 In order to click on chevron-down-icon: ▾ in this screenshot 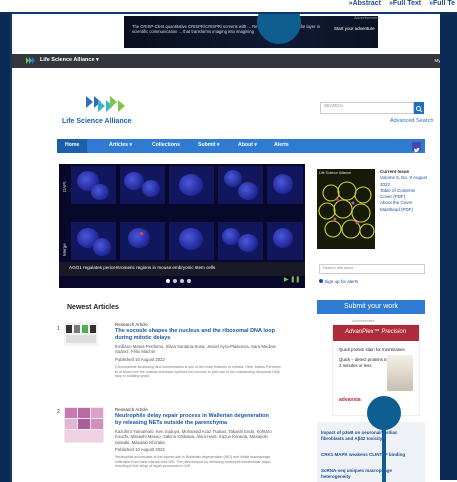, I will do `click(97, 60)`.